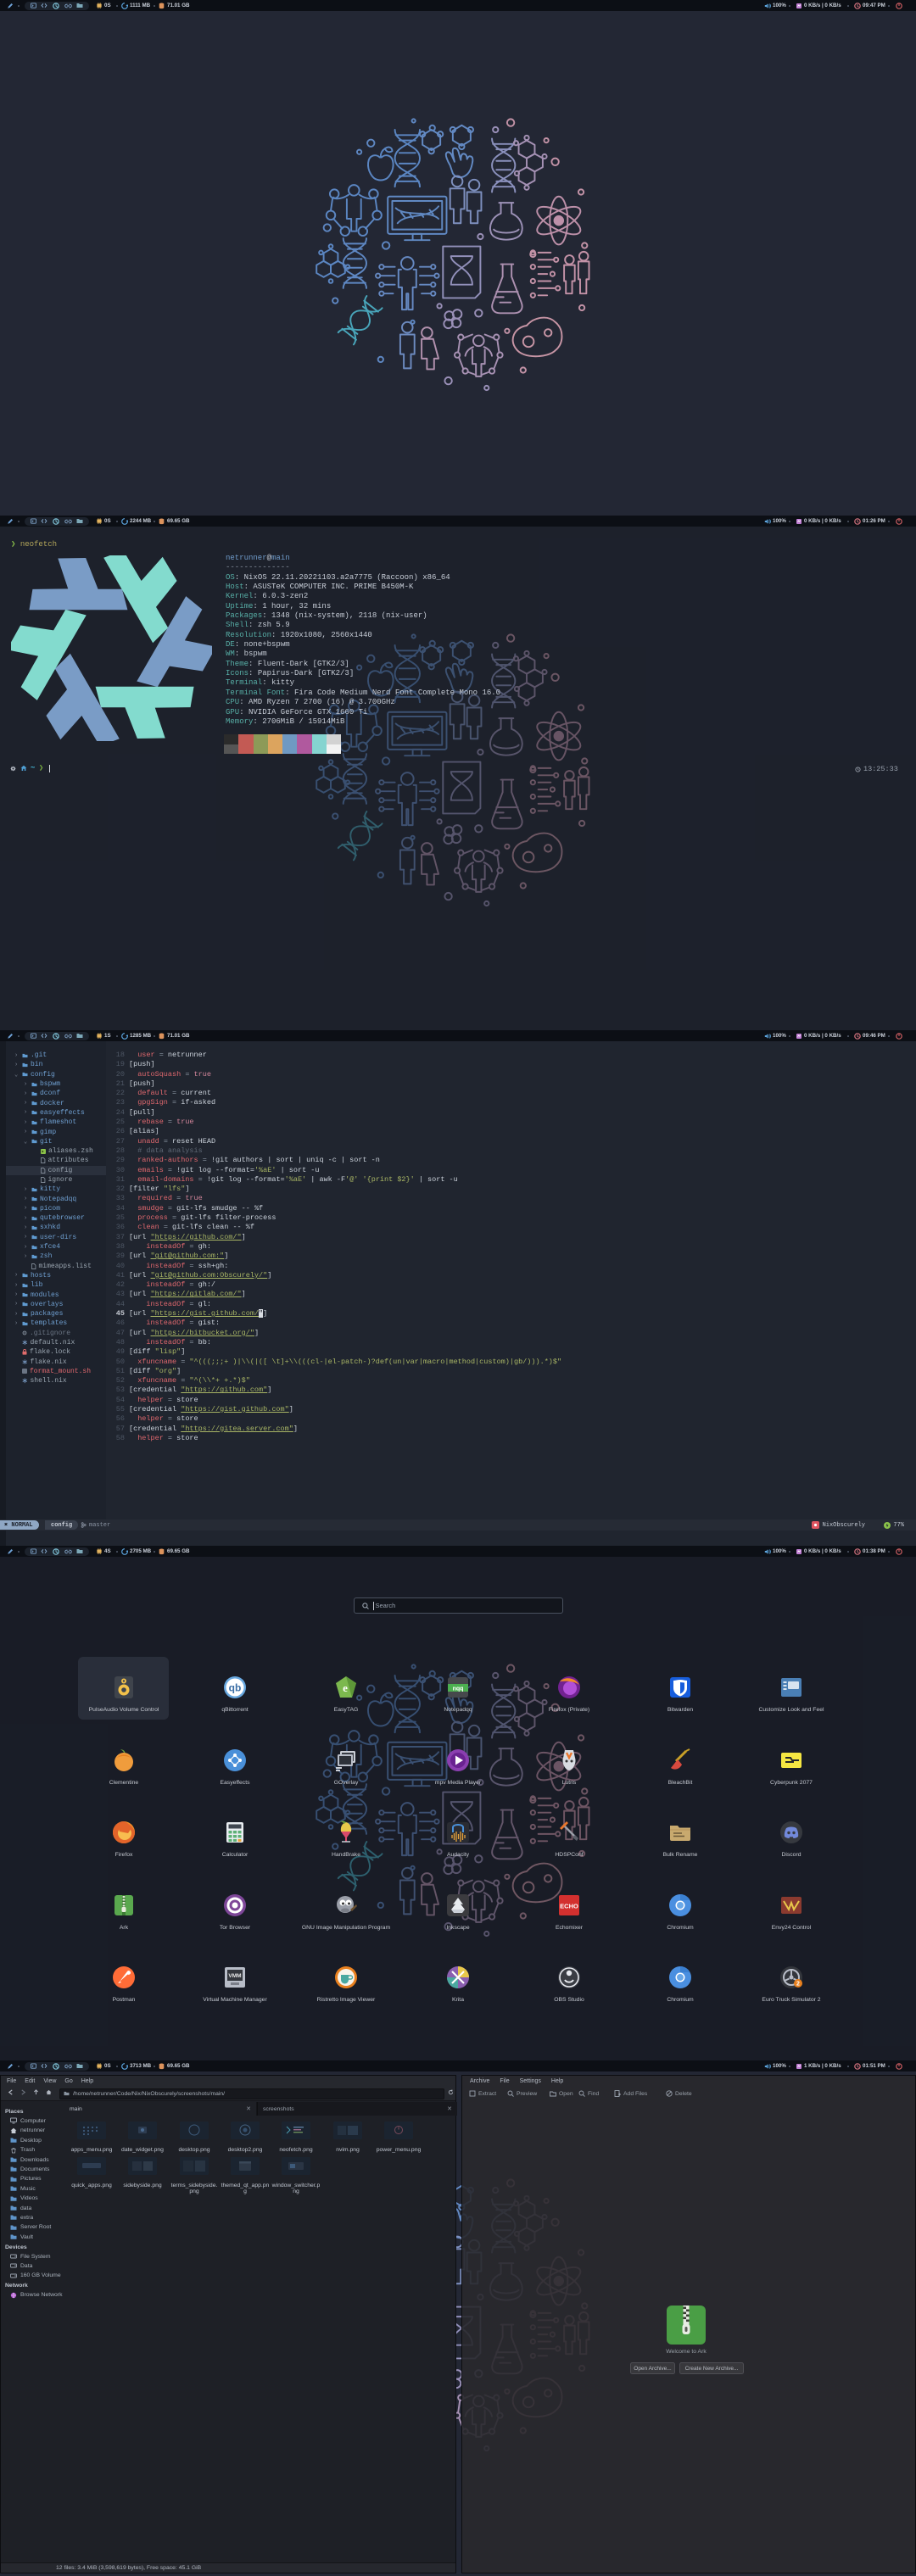 The image size is (916, 2576). I want to click on svg-text: 2, so click(798, 1985).